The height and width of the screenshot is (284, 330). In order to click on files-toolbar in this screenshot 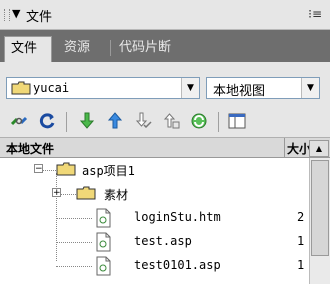, I will do `click(165, 122)`.